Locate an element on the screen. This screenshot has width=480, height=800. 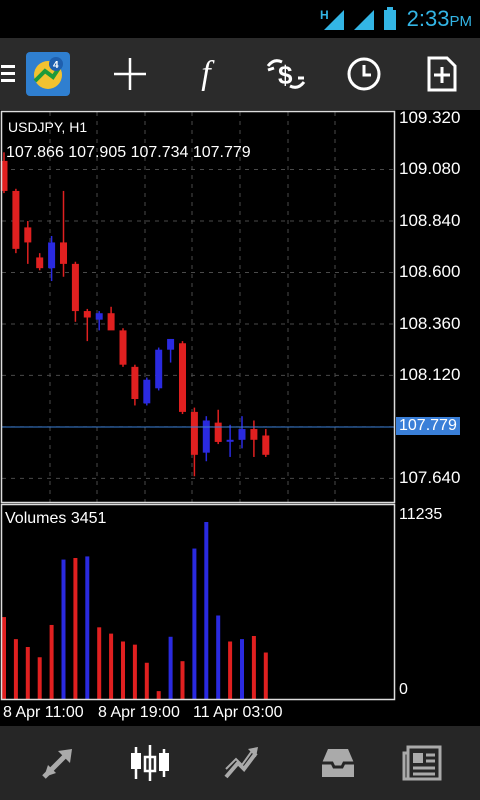
trade-icon: $ is located at coordinates (286, 74).